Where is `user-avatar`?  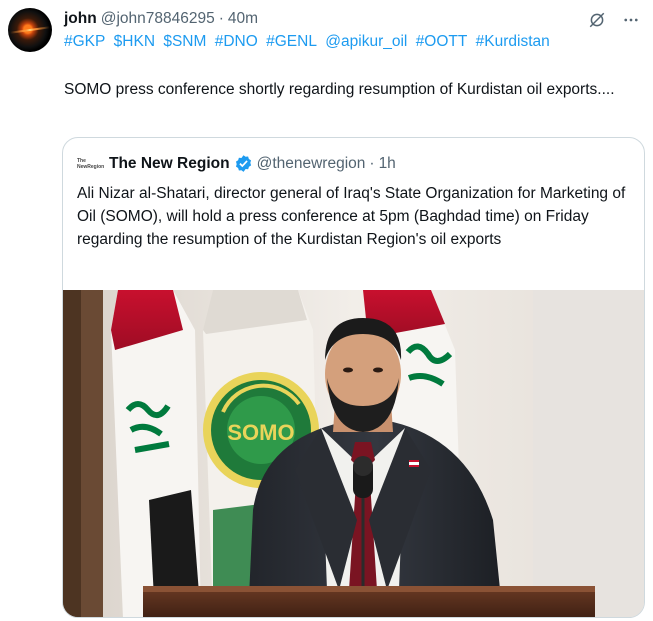 user-avatar is located at coordinates (30, 30).